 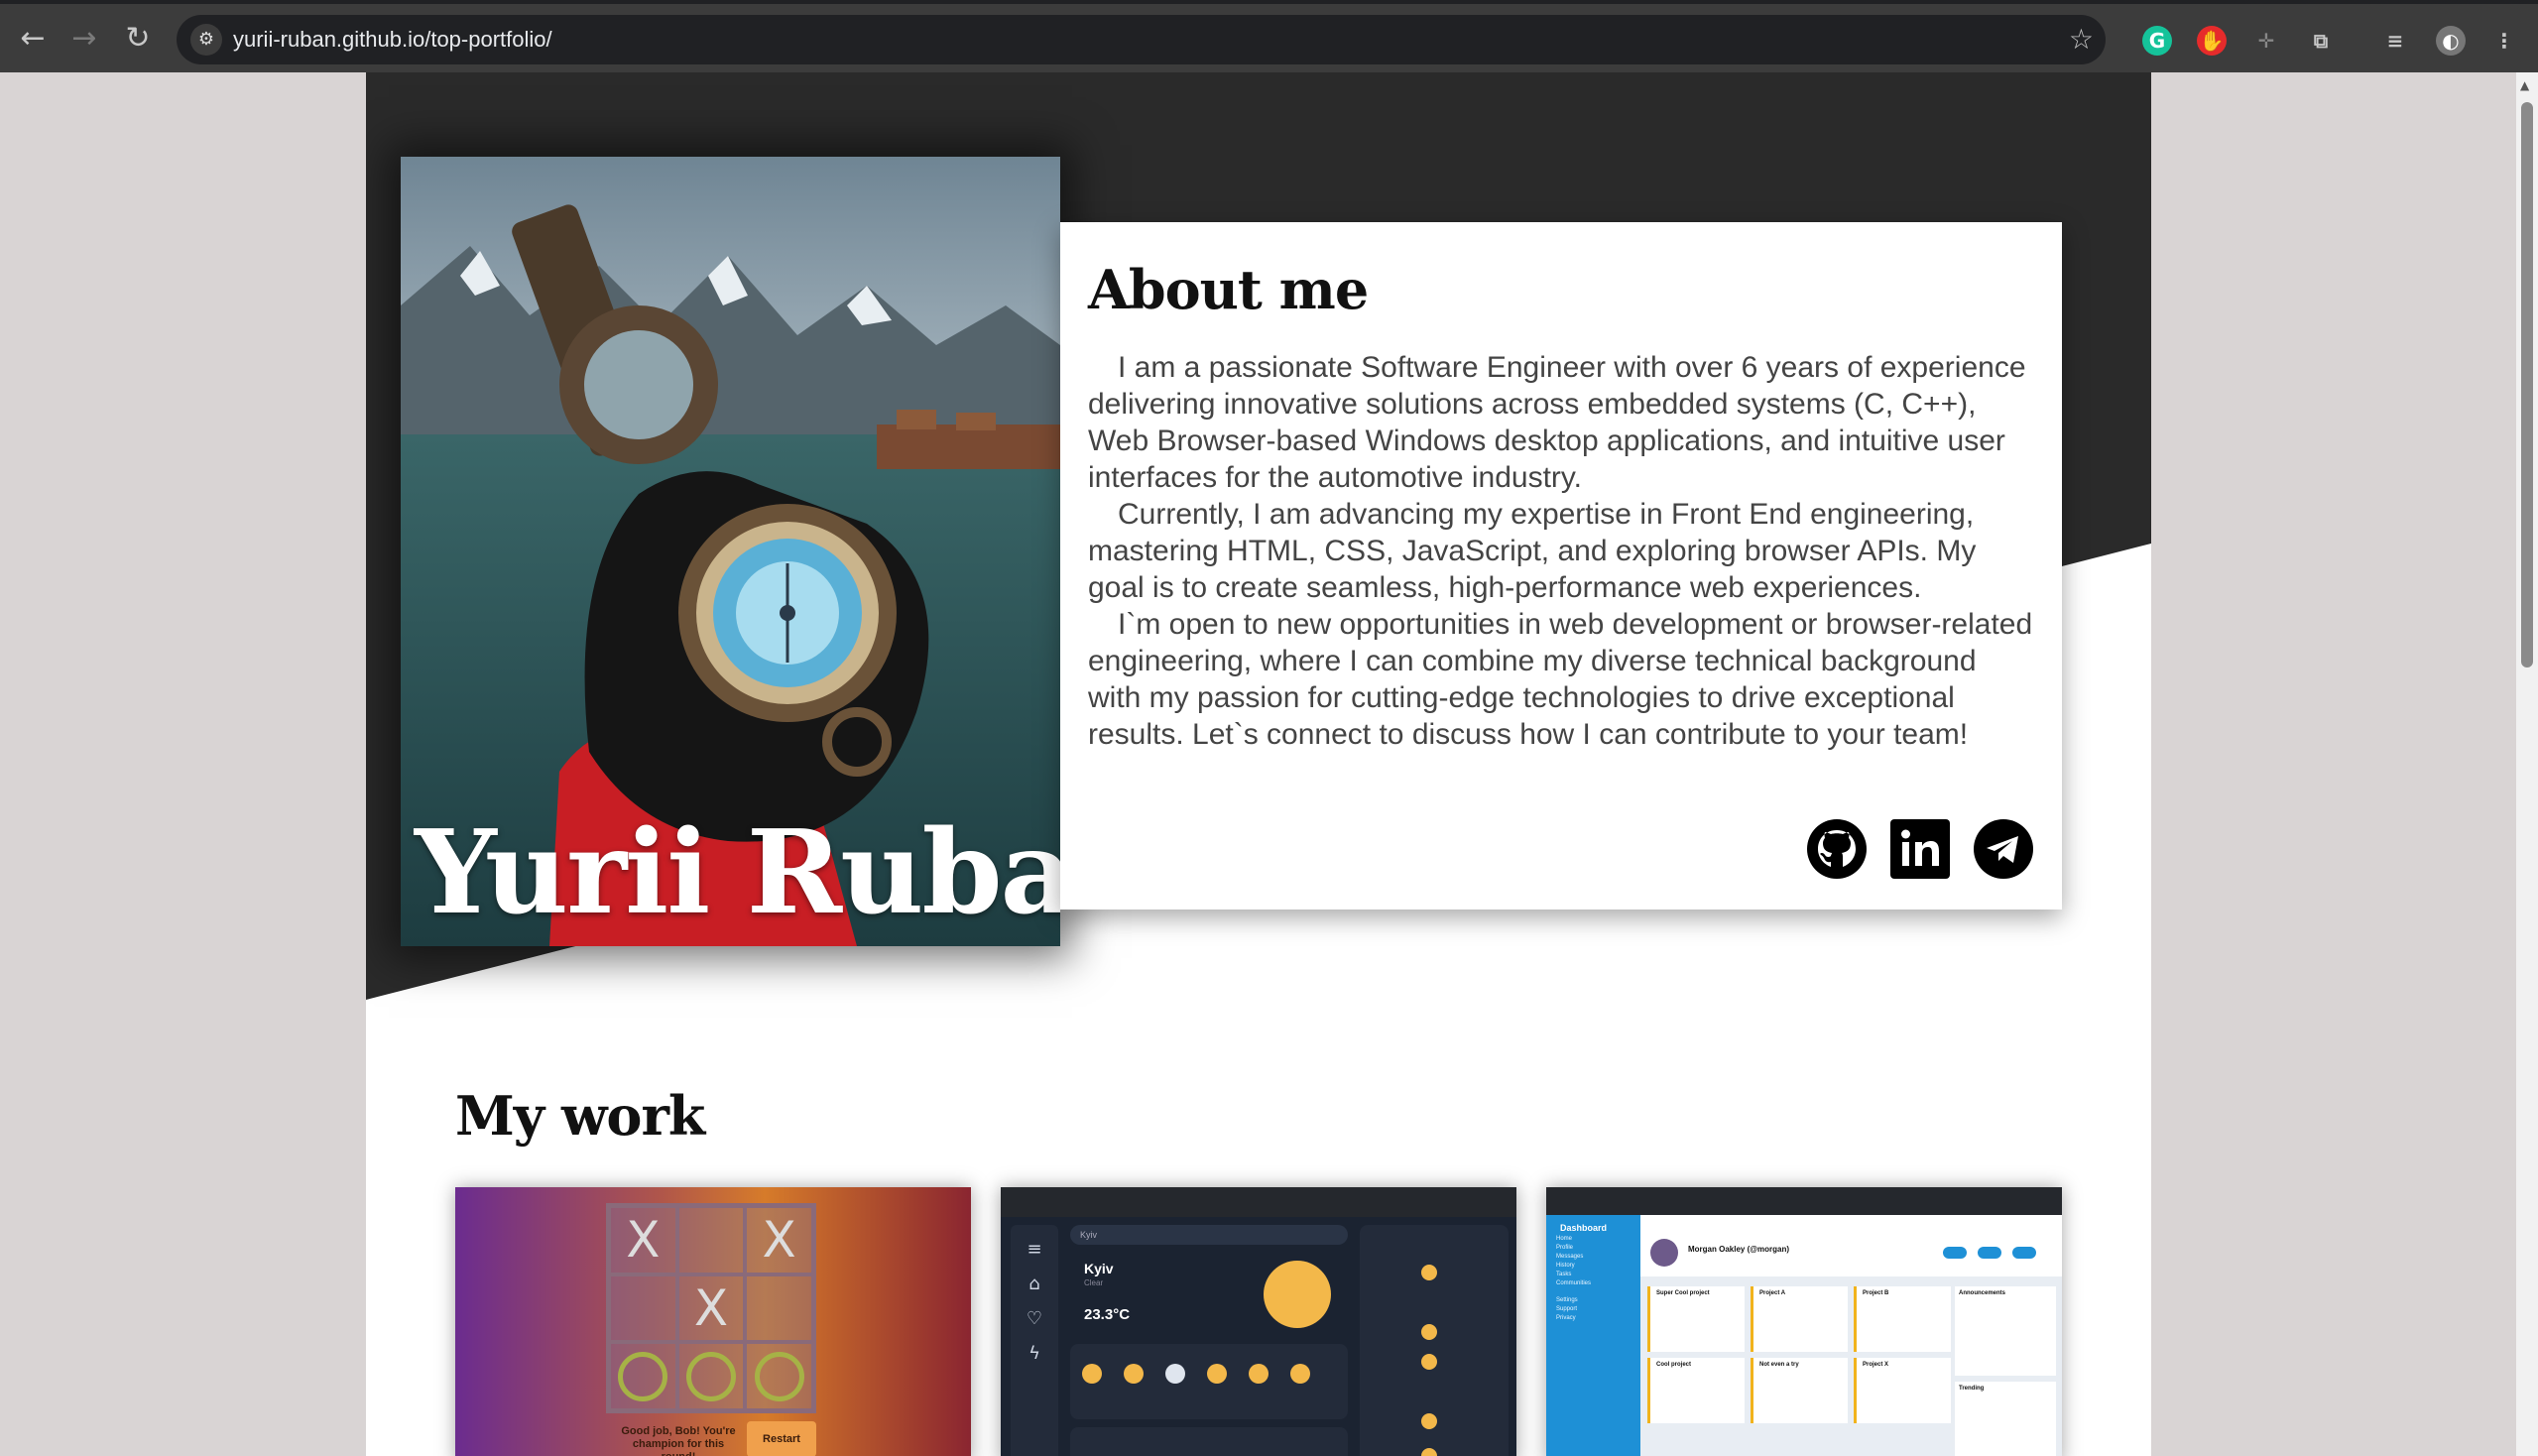 What do you see at coordinates (1851, 1245) in the screenshot?
I see `dashboard-header: Morgan Oakley (@morgan)` at bounding box center [1851, 1245].